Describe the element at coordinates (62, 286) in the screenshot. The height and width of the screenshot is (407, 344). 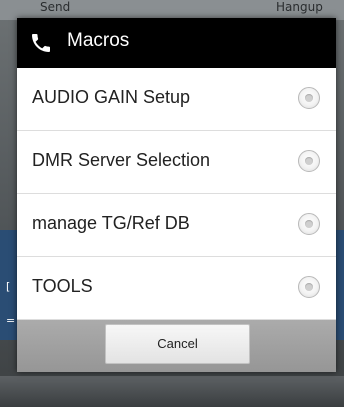
I see `macro-item-label: TOOLS` at that location.